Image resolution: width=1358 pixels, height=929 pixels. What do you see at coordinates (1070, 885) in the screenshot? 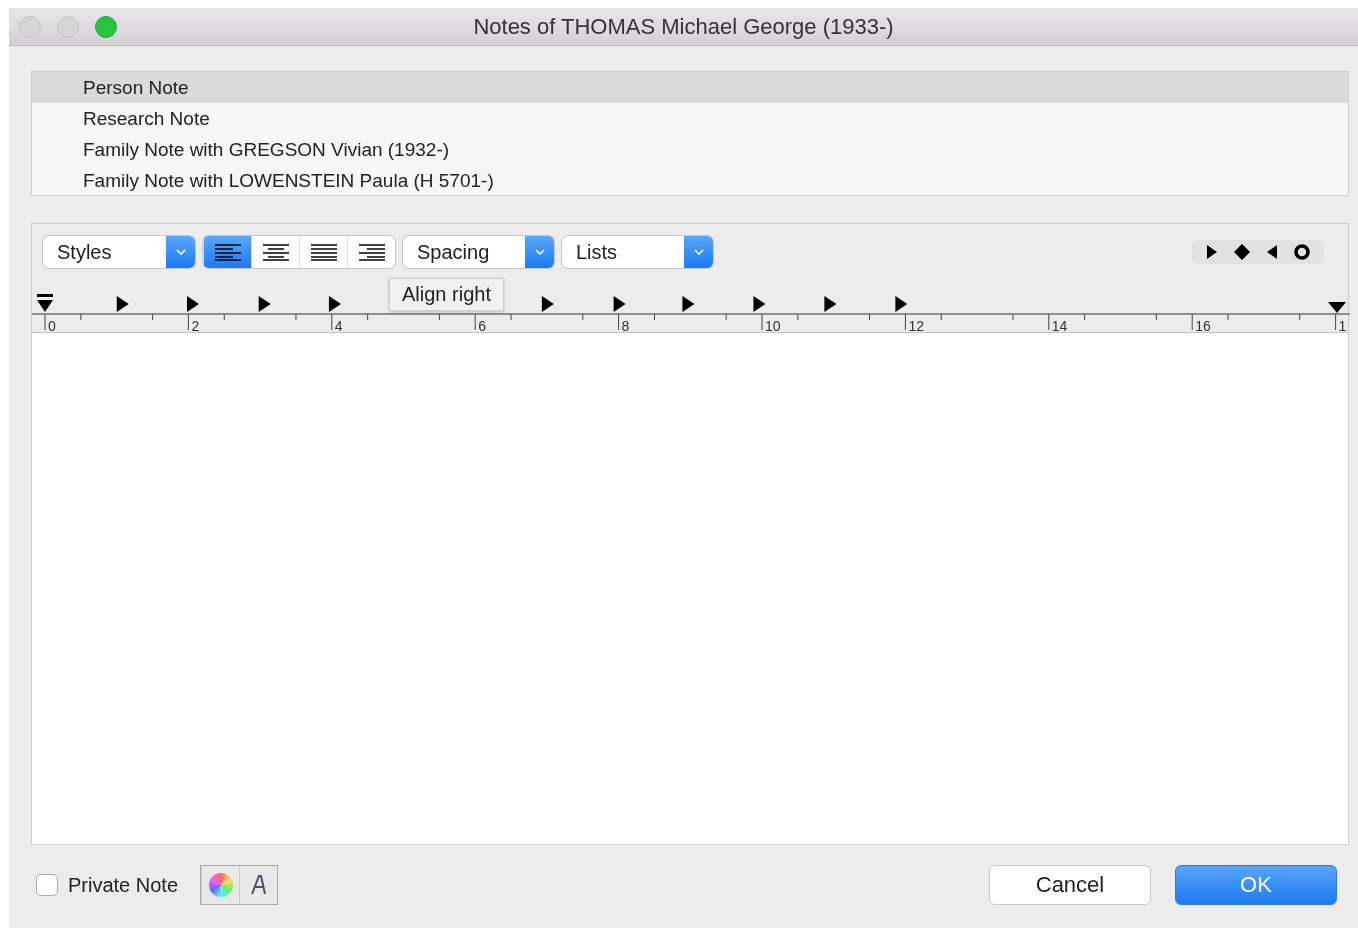
I see `cancel-button: Cancel` at bounding box center [1070, 885].